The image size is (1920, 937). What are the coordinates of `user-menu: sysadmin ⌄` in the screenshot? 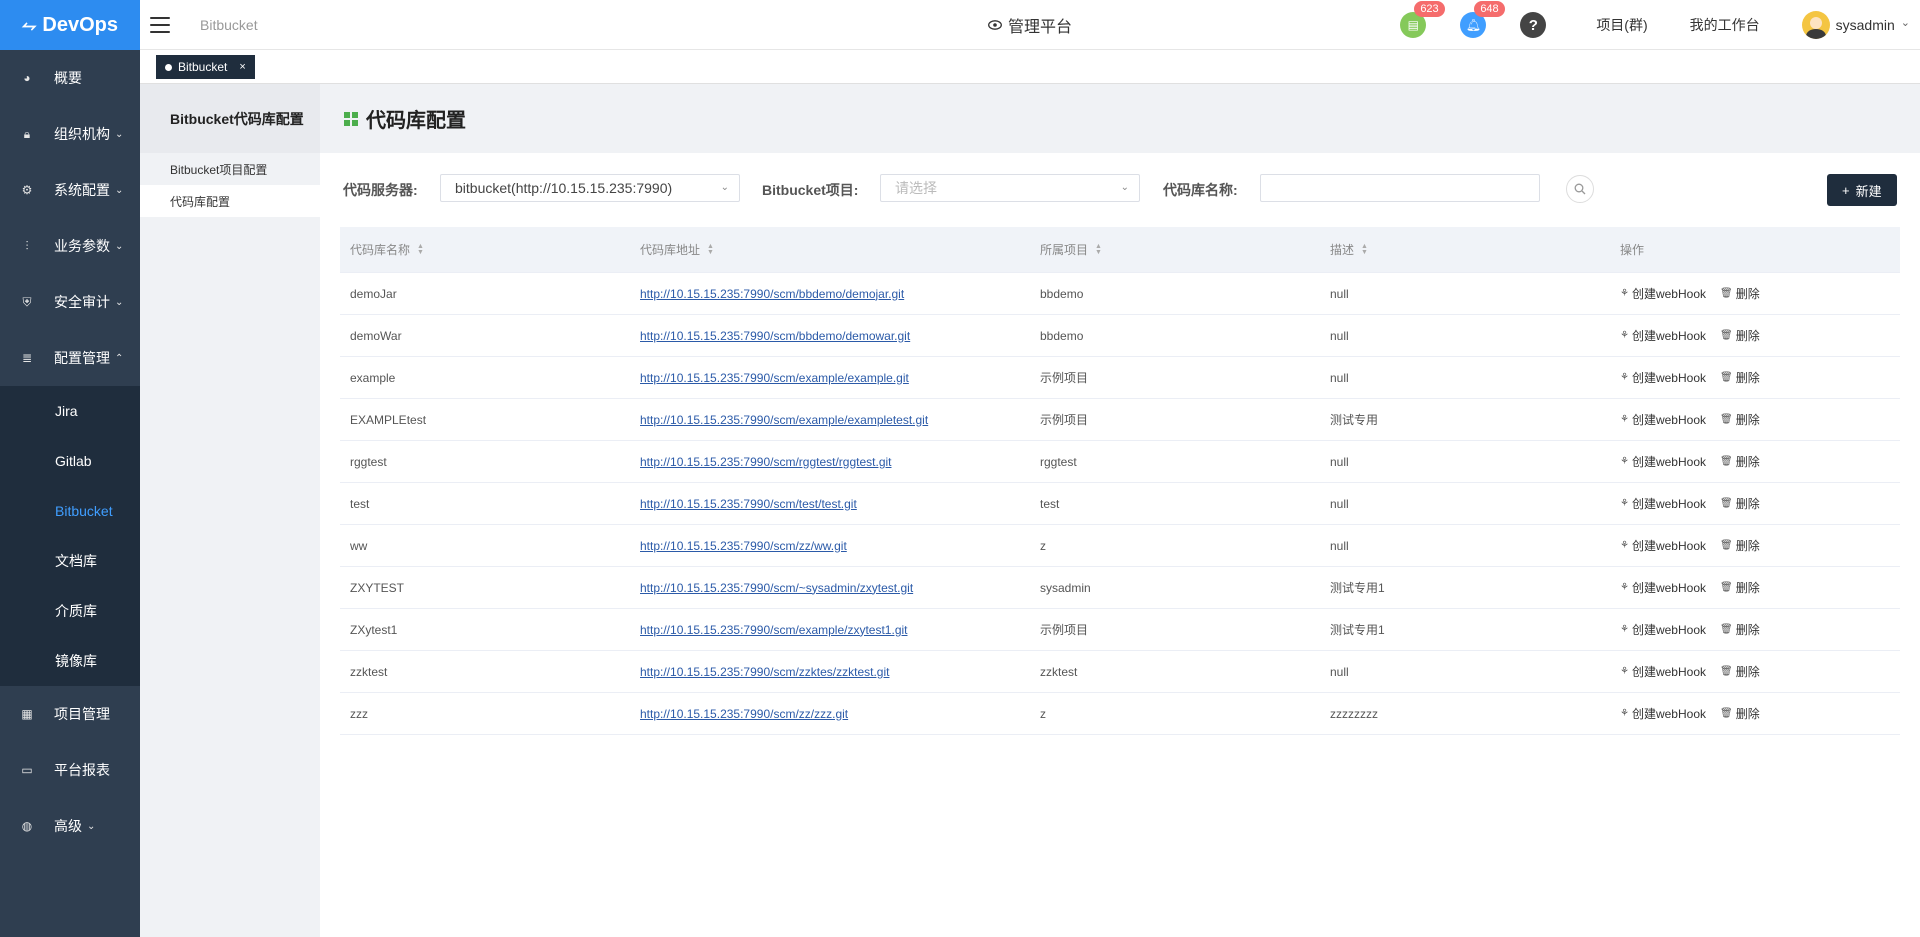 It's located at (1855, 25).